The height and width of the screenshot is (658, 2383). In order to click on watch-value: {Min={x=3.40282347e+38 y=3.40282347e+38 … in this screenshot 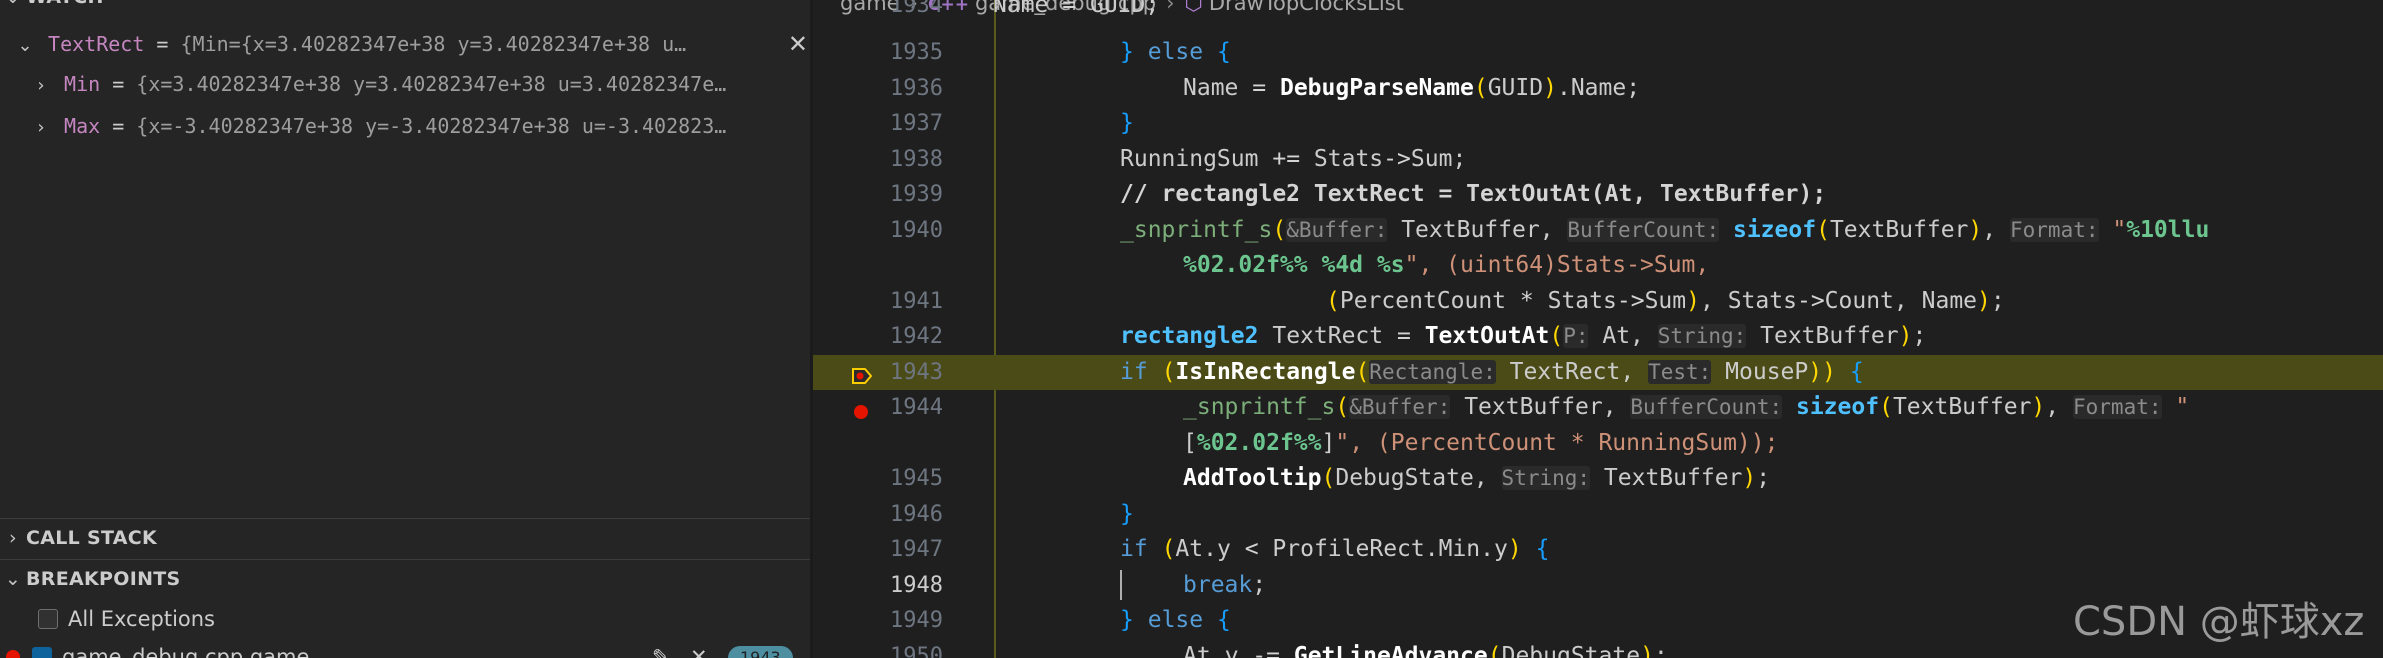, I will do `click(433, 44)`.